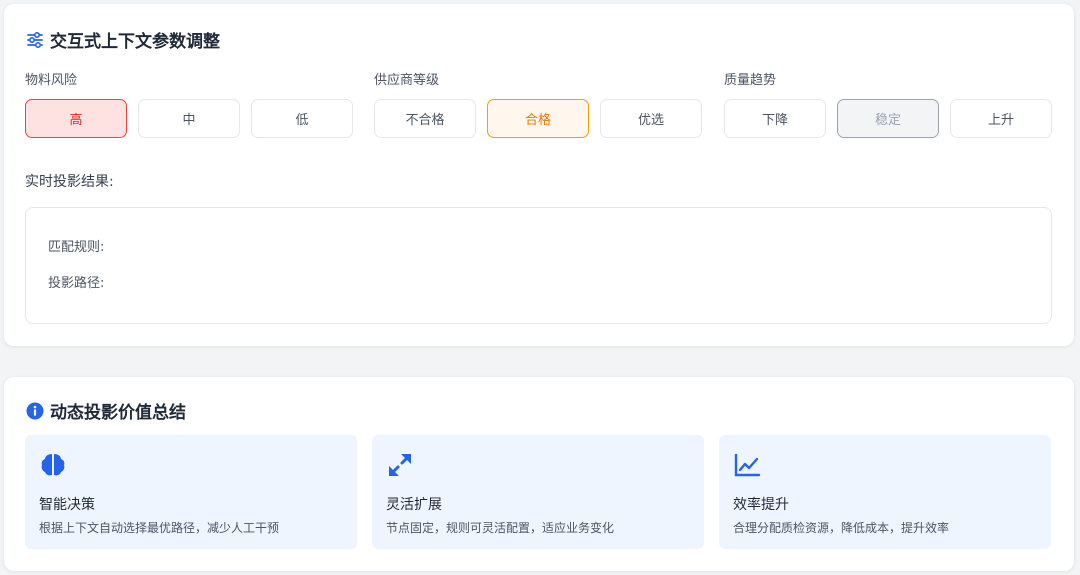  I want to click on trend-stable-button: 稳定, so click(888, 118).